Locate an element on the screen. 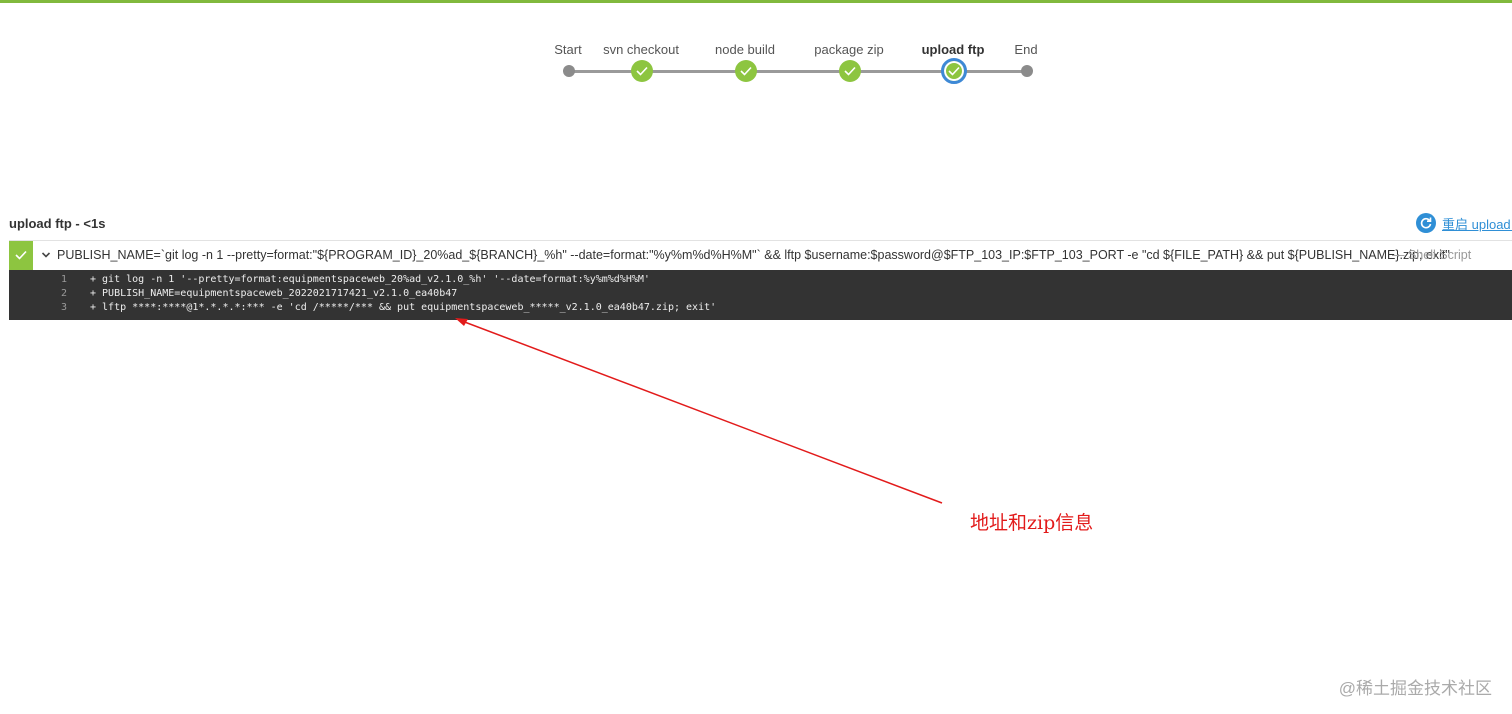 This screenshot has width=1512, height=714. watermark: @稀土掘金技术社区 is located at coordinates (1415, 688).